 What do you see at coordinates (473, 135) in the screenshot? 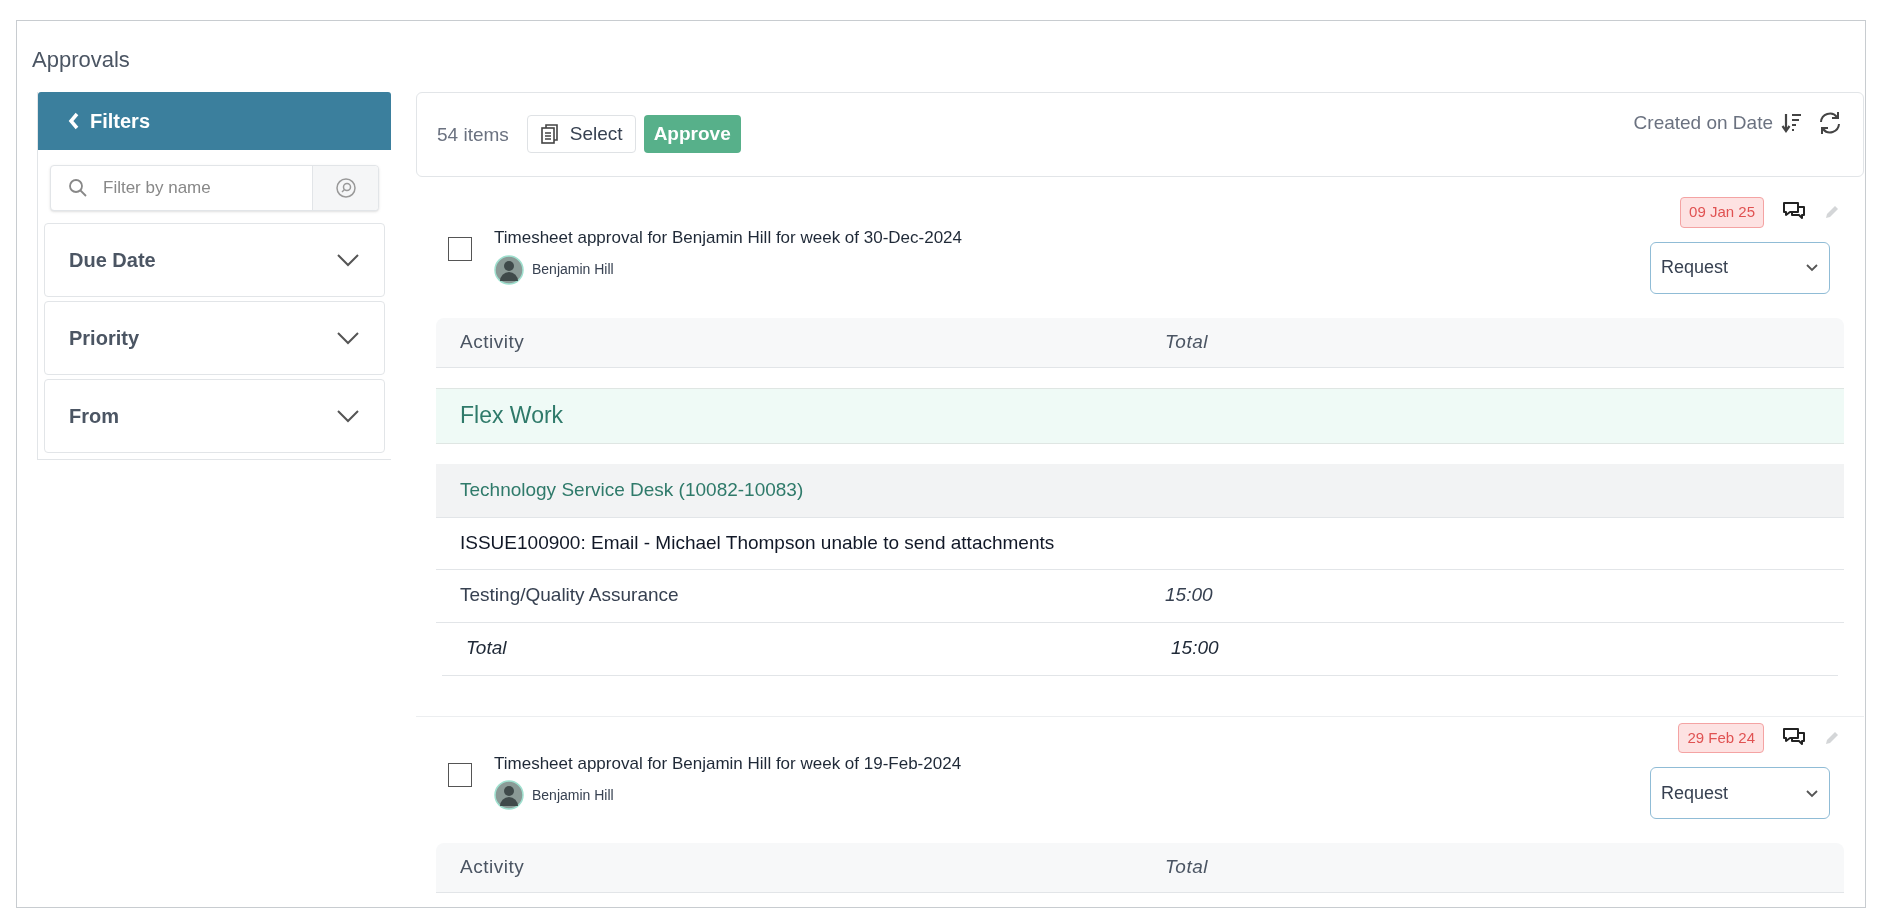
I see `item-count: 54 items` at bounding box center [473, 135].